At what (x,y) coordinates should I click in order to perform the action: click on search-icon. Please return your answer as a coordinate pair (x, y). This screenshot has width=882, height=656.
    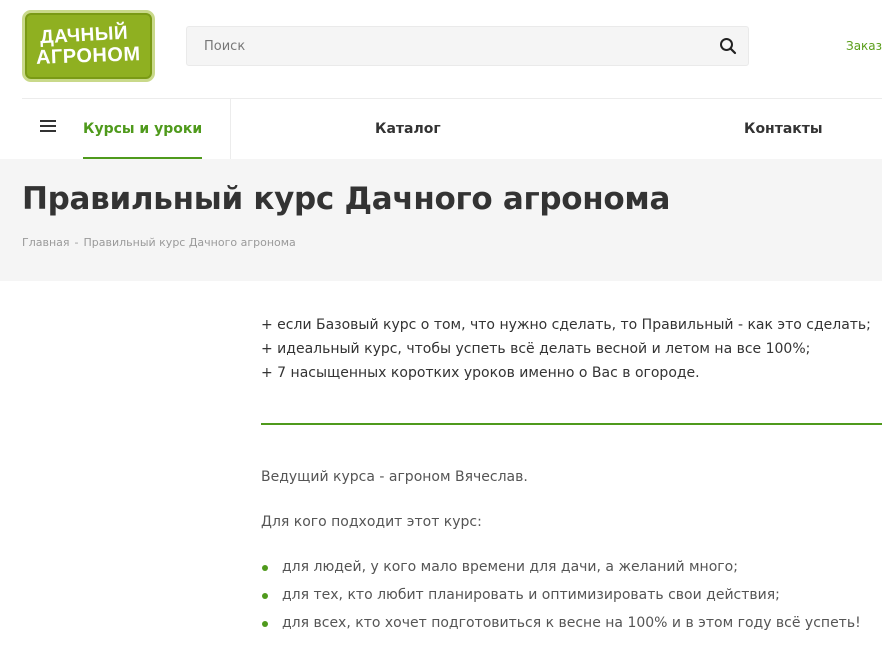
    Looking at the image, I should click on (728, 46).